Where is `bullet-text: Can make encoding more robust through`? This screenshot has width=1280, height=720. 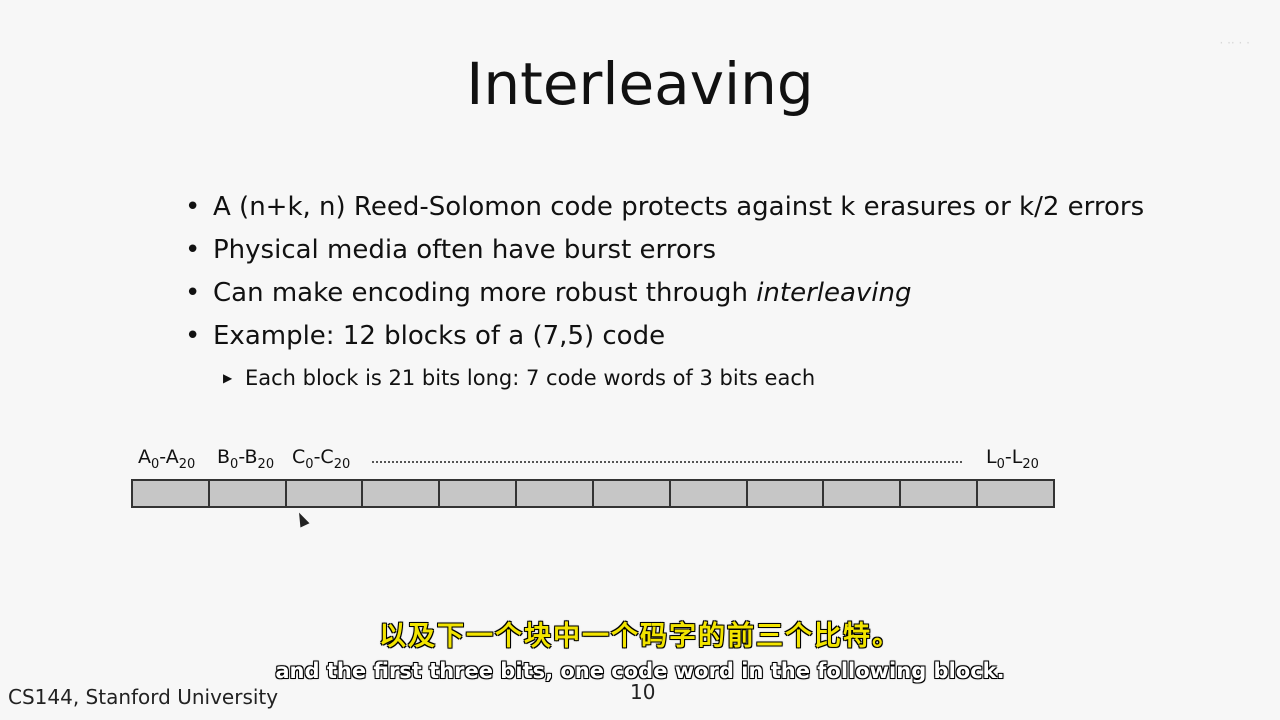
bullet-text: Can make encoding more robust through is located at coordinates (485, 293).